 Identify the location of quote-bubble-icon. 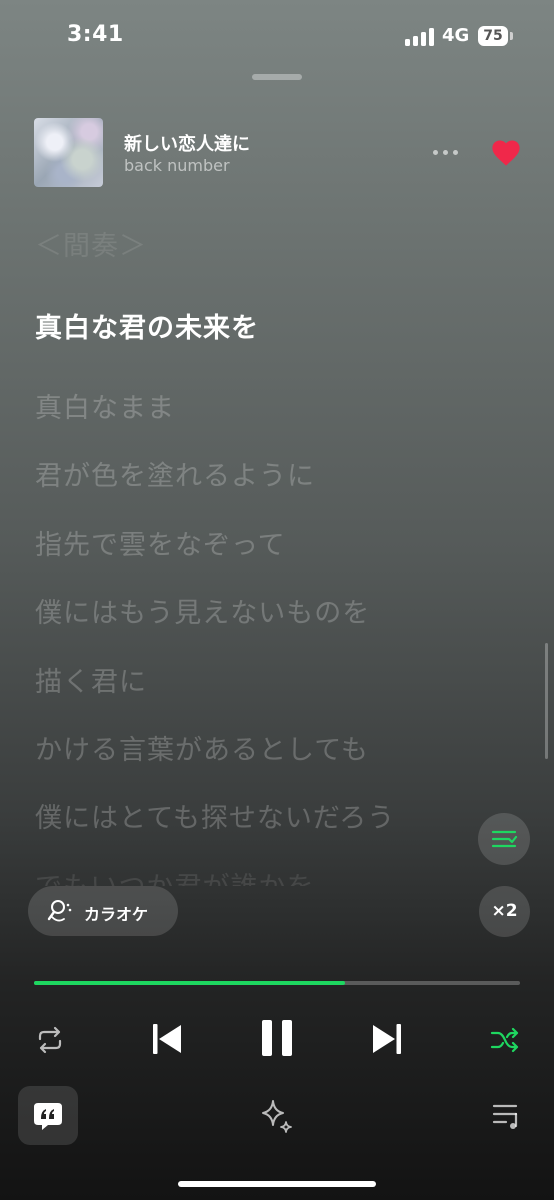
(48, 1116).